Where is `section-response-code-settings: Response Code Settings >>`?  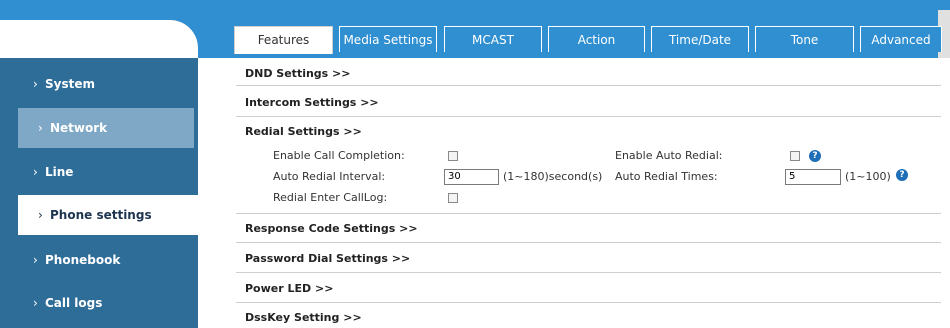
section-response-code-settings: Response Code Settings >> is located at coordinates (592, 228).